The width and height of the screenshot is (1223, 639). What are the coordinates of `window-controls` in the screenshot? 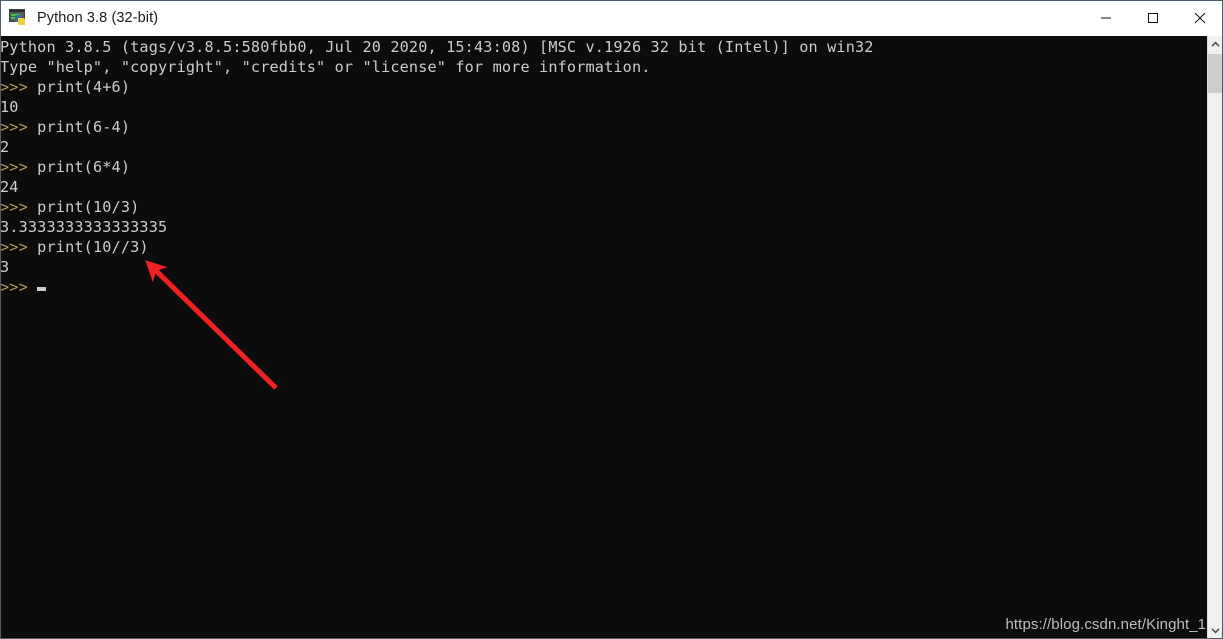 It's located at (1152, 18).